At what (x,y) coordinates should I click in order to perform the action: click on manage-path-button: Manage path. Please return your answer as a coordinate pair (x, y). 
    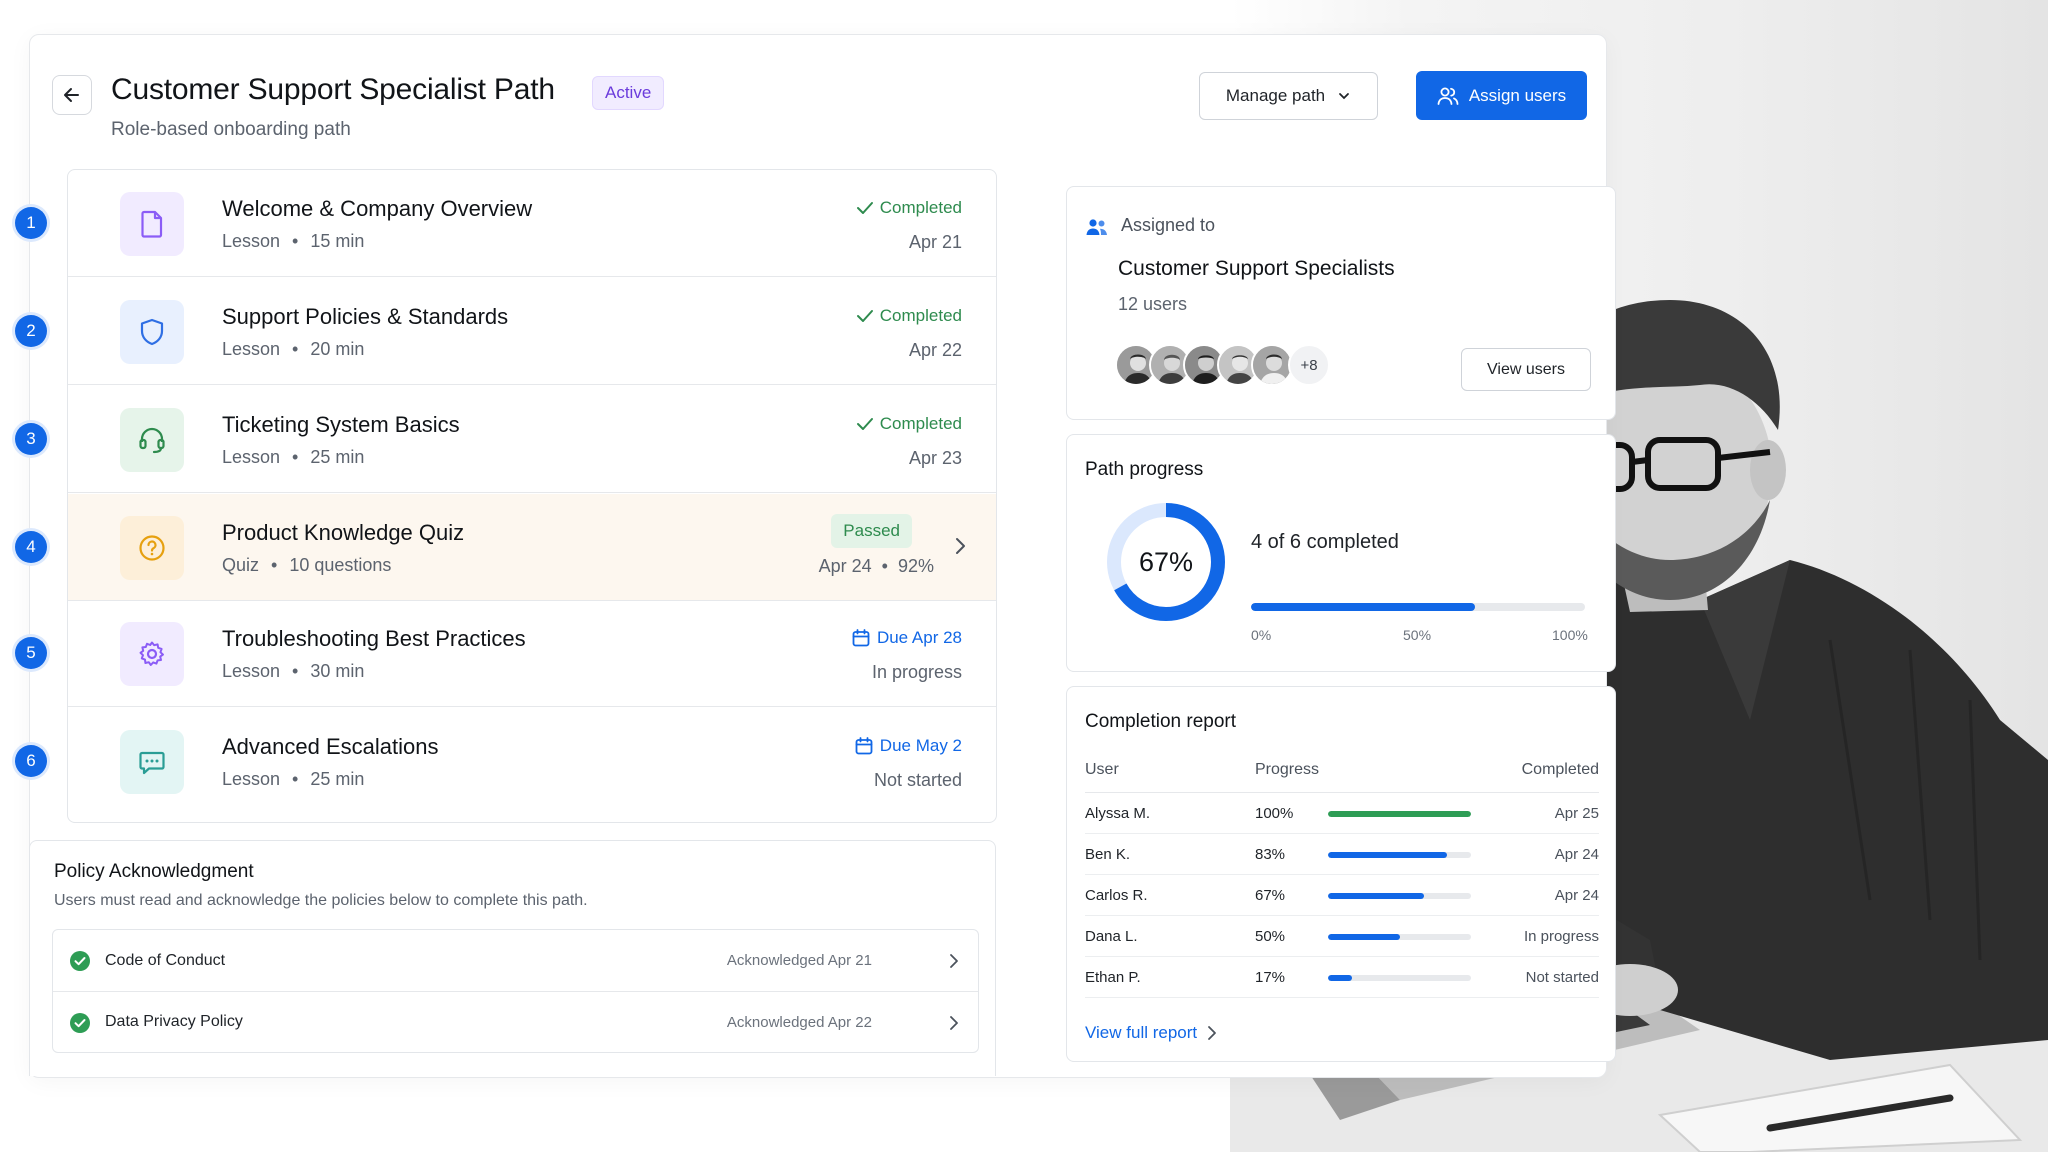
    Looking at the image, I should click on (1288, 96).